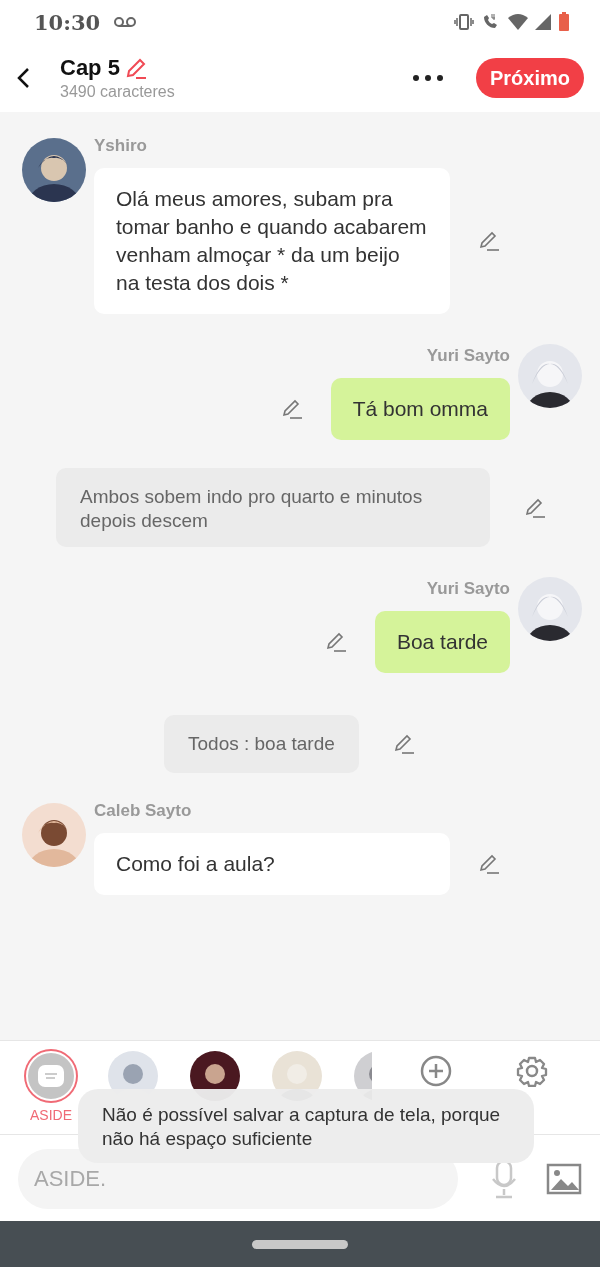 This screenshot has width=600, height=1267. Describe the element at coordinates (427, 78) in the screenshot. I see `more-icon` at that location.